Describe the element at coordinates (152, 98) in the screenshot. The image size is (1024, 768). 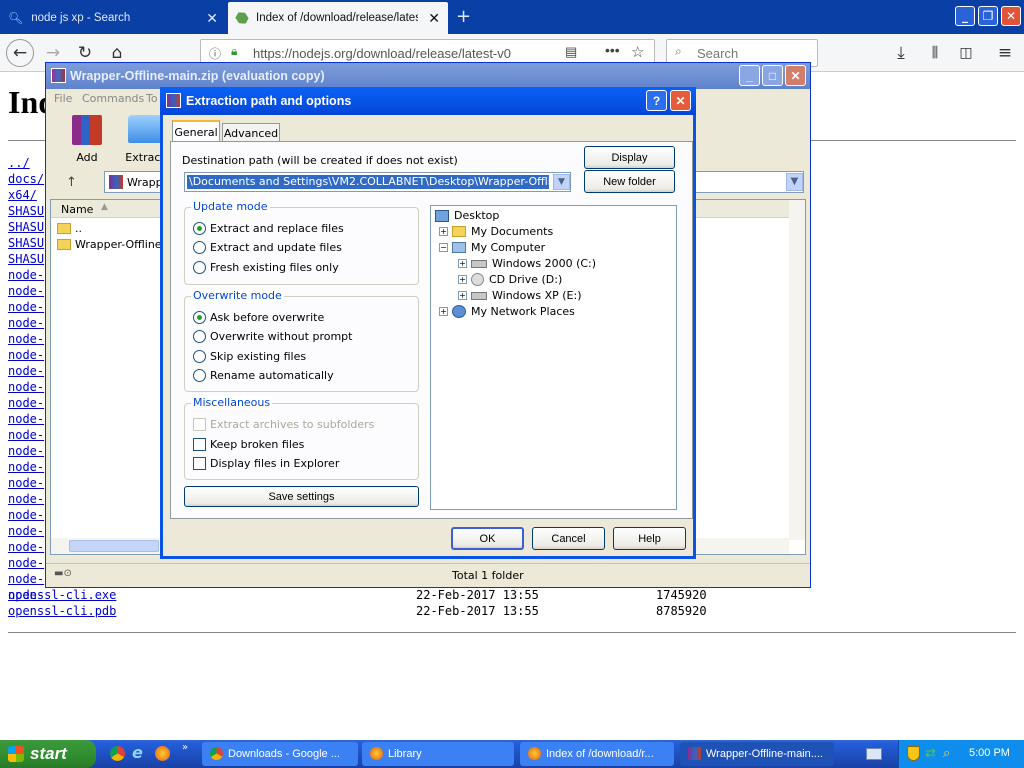
I see `menu-tools: To` at that location.